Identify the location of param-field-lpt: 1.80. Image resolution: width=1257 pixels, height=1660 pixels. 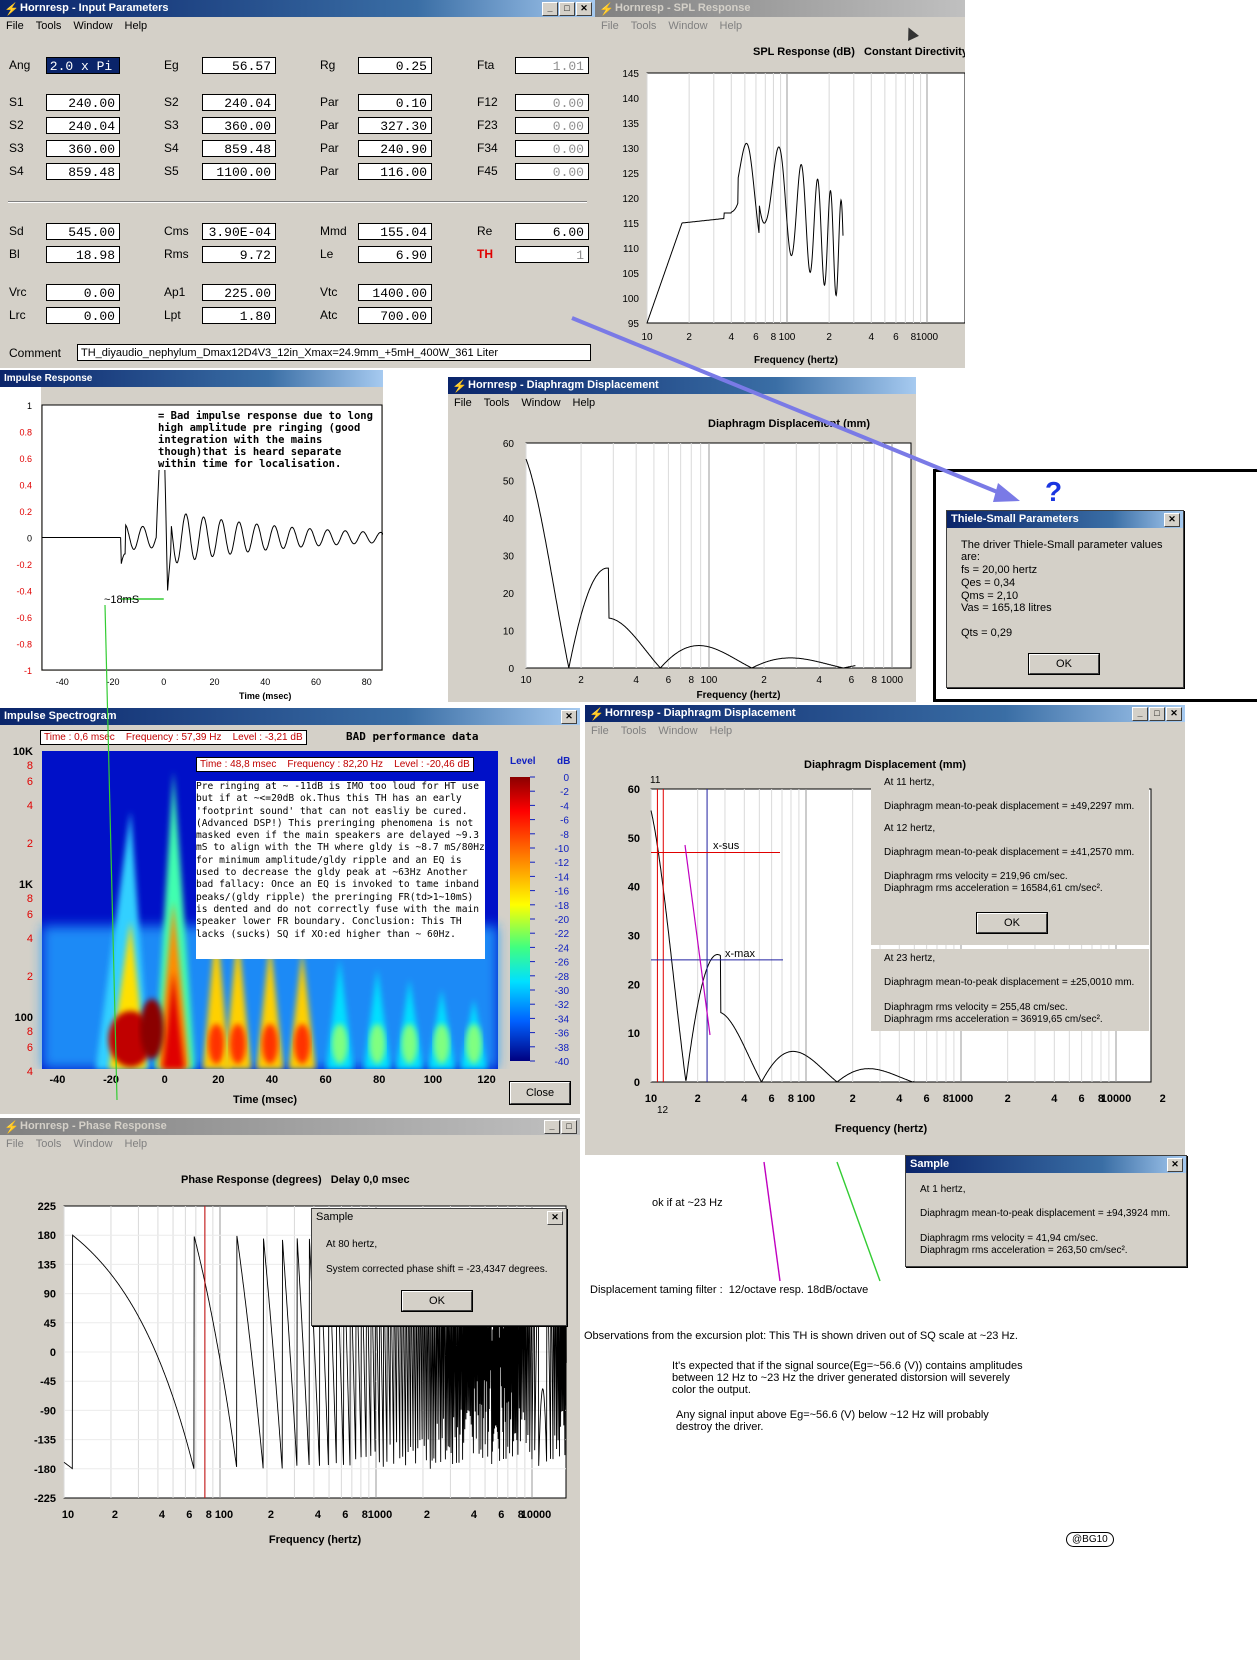
(239, 315).